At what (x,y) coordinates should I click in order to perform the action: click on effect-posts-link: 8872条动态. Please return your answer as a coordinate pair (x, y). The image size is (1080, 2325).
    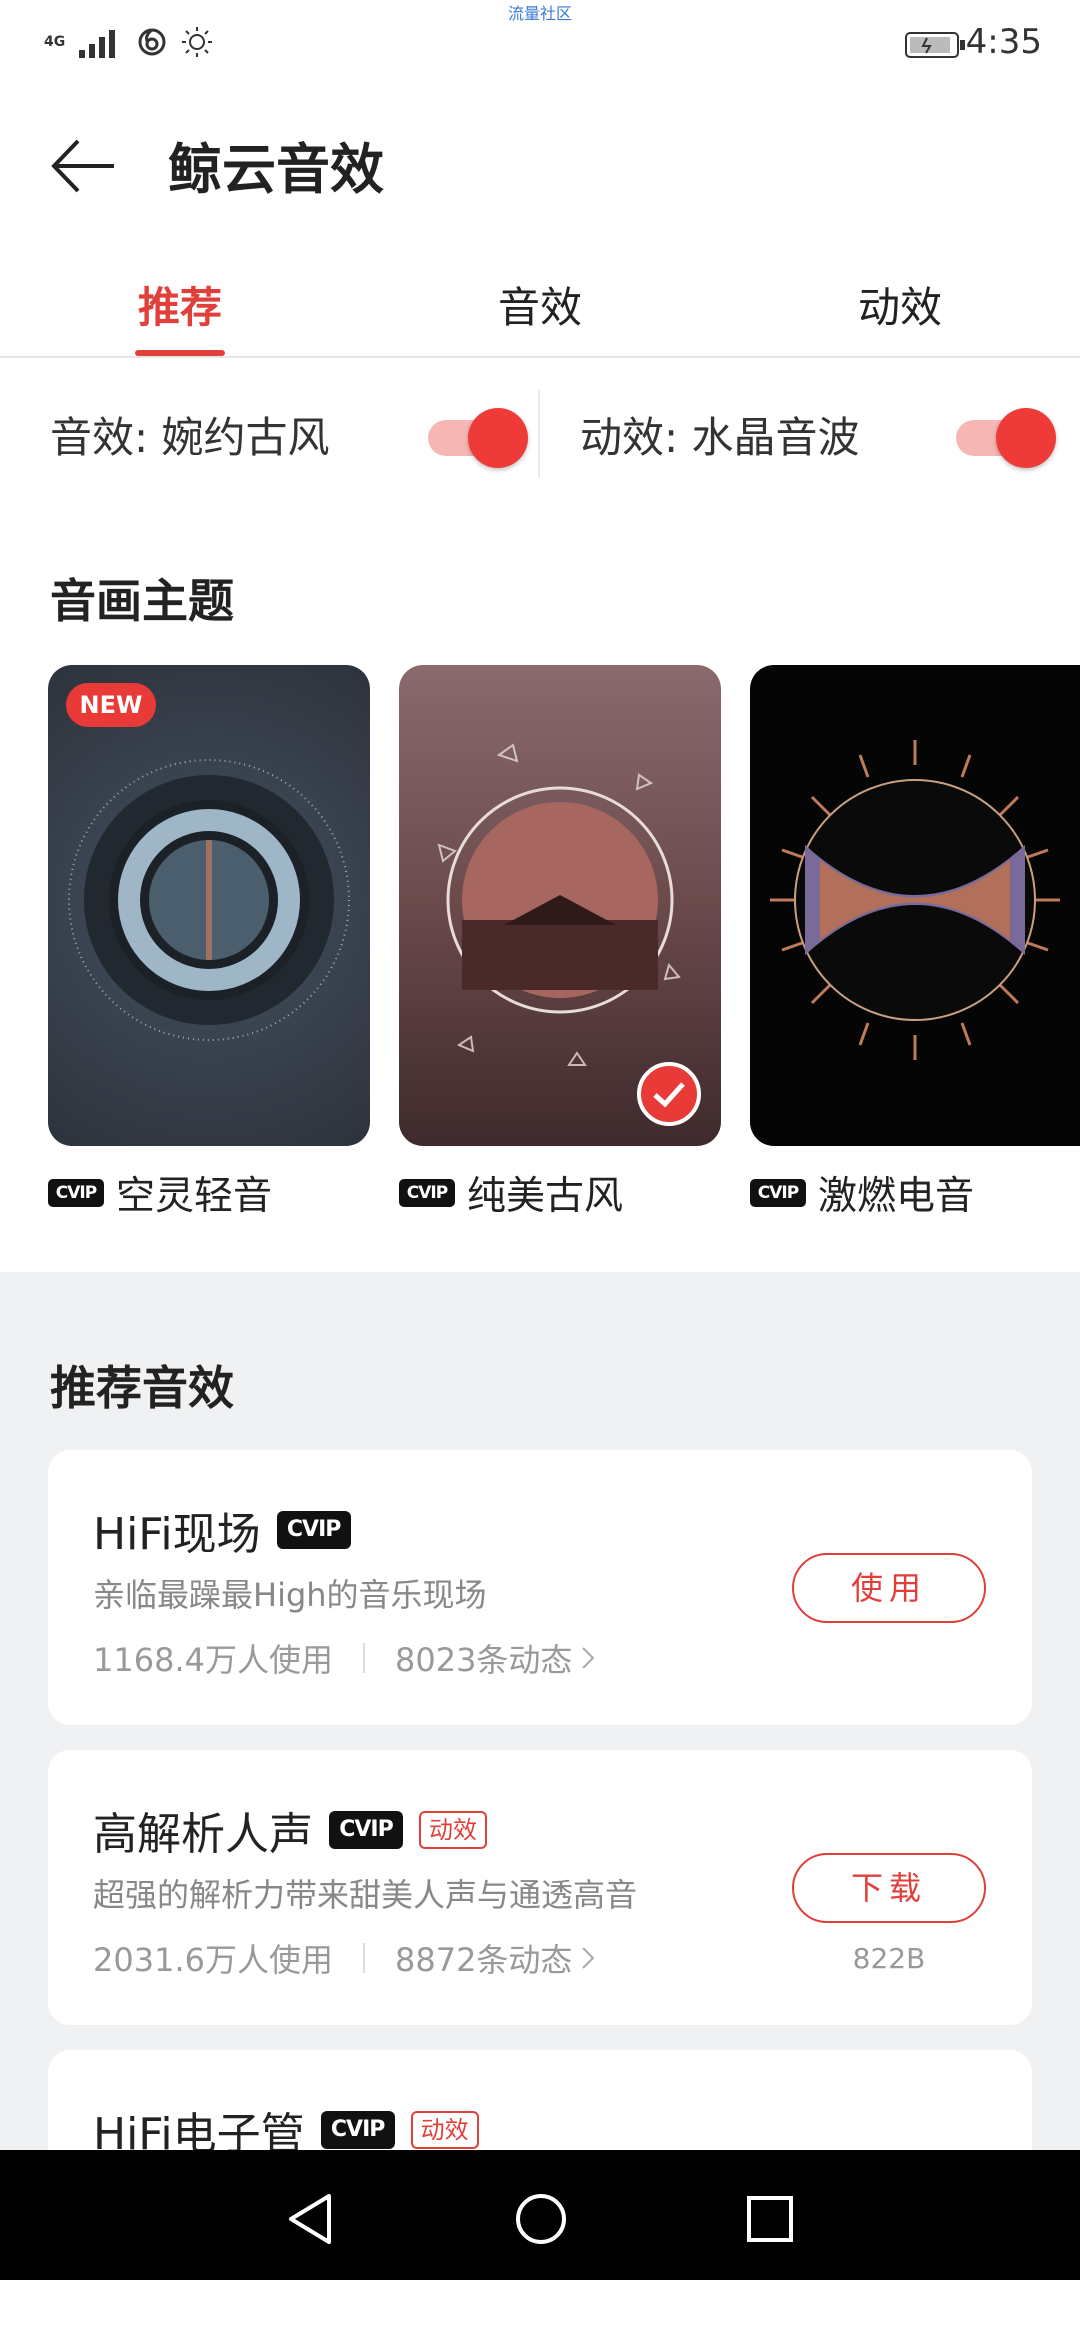
    Looking at the image, I should click on (483, 1958).